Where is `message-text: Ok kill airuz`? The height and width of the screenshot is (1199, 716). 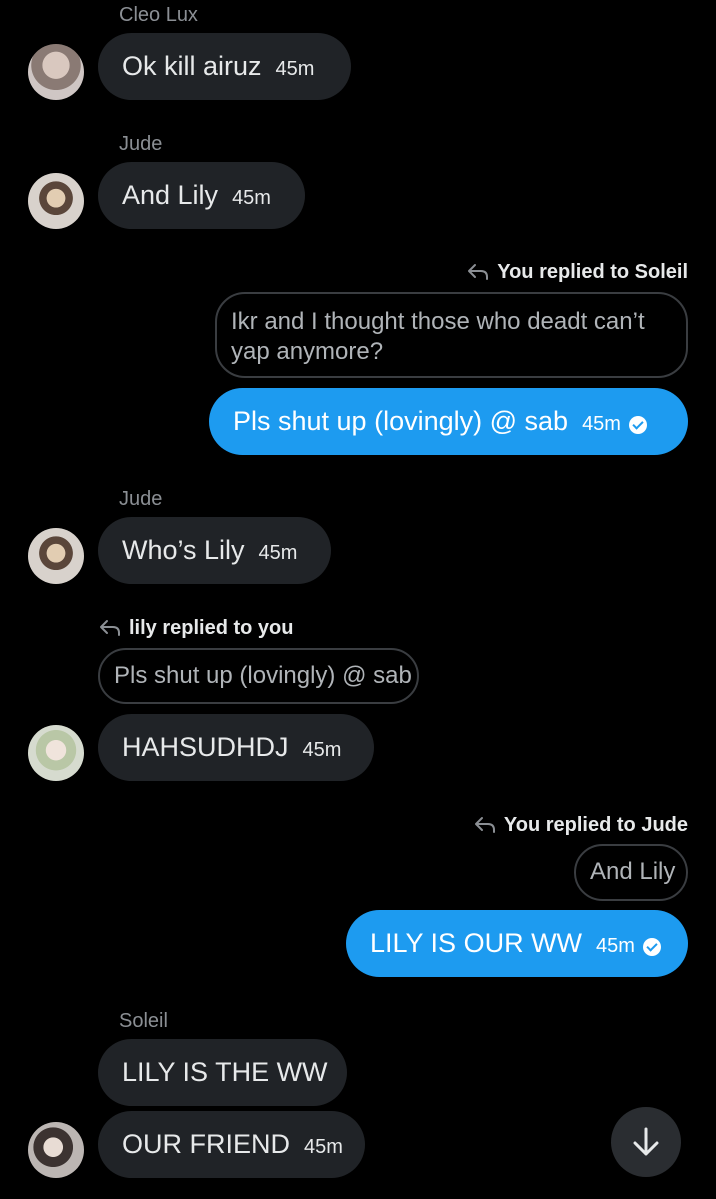 message-text: Ok kill airuz is located at coordinates (192, 66).